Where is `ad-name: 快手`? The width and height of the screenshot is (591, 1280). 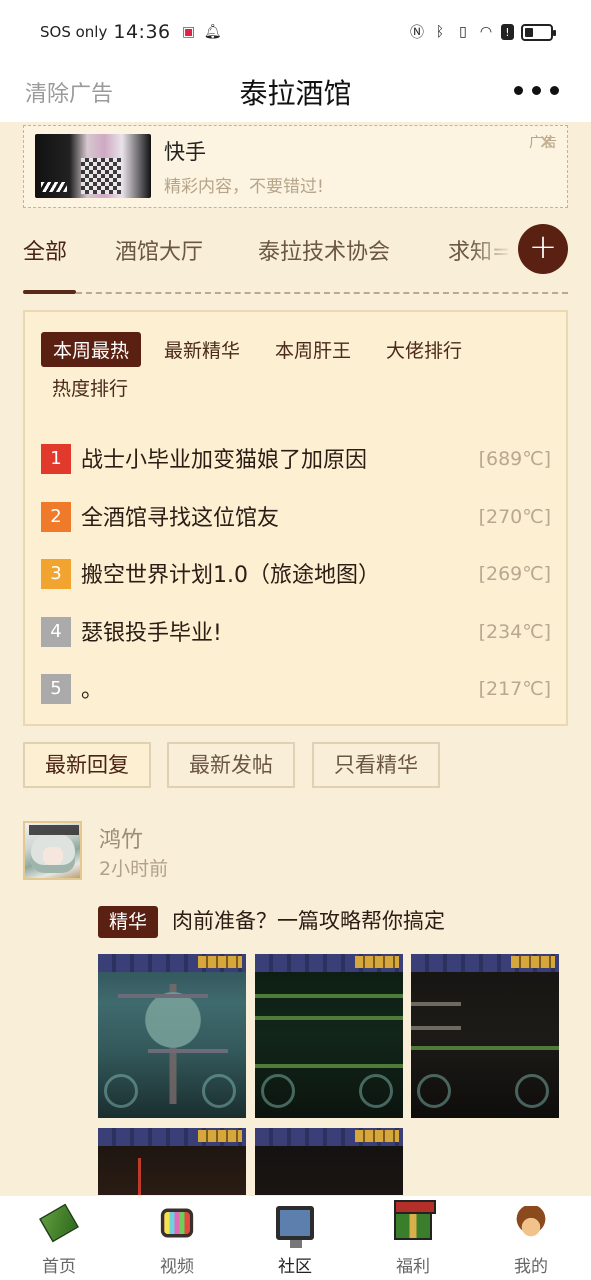
ad-name: 快手 is located at coordinates (185, 152).